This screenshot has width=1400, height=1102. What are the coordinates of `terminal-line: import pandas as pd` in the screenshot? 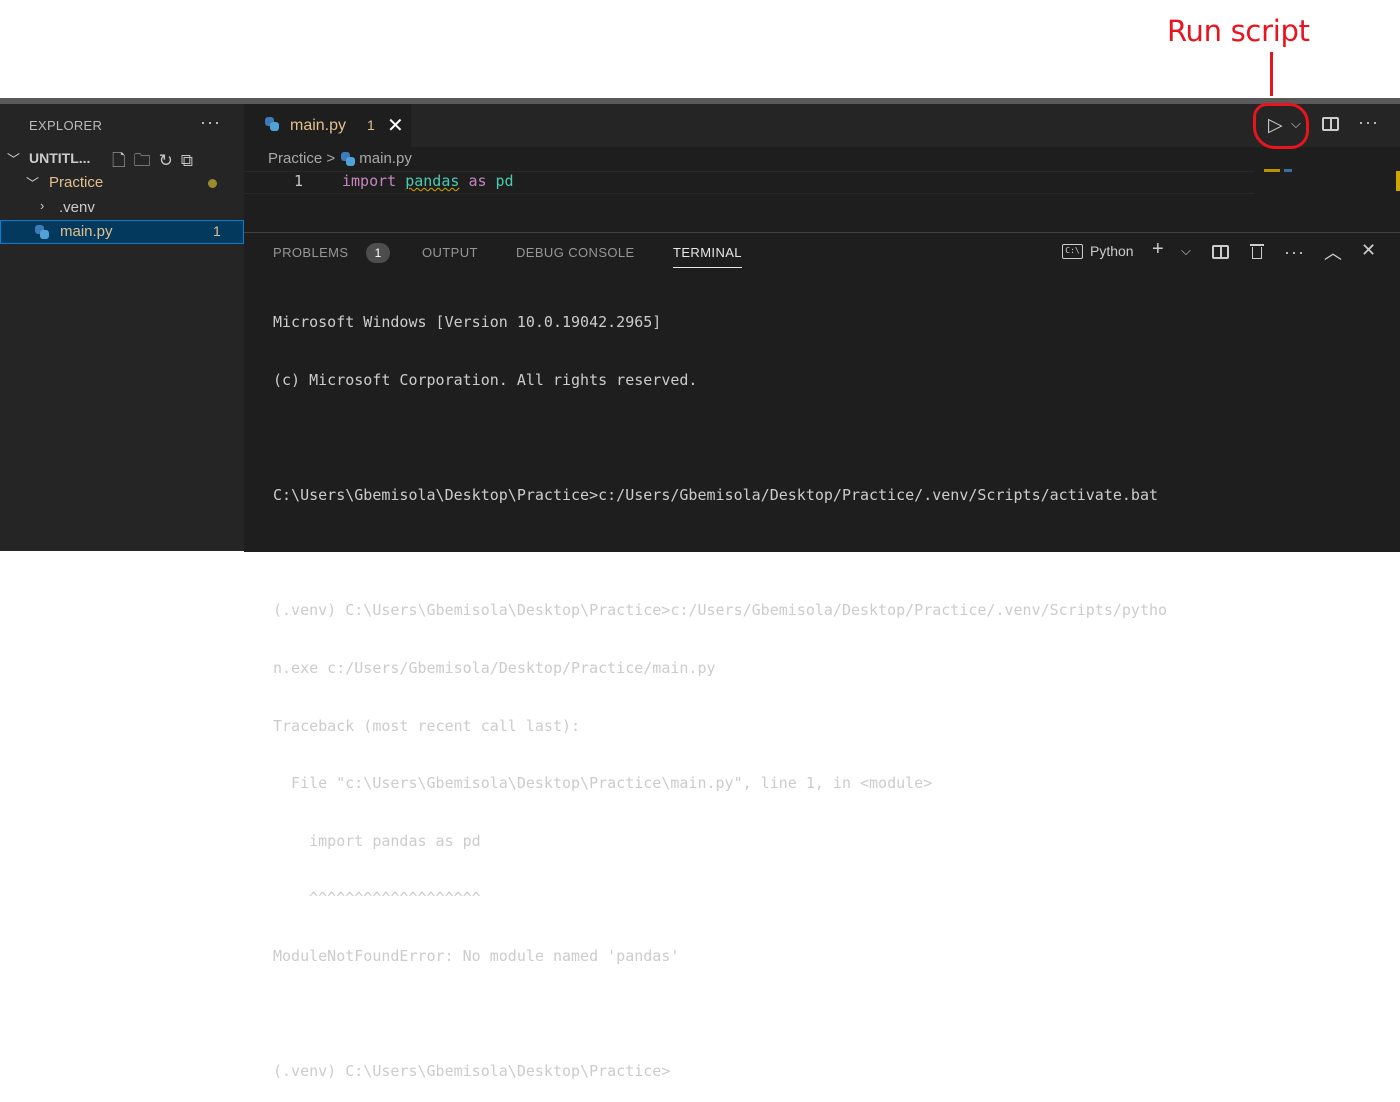 It's located at (377, 840).